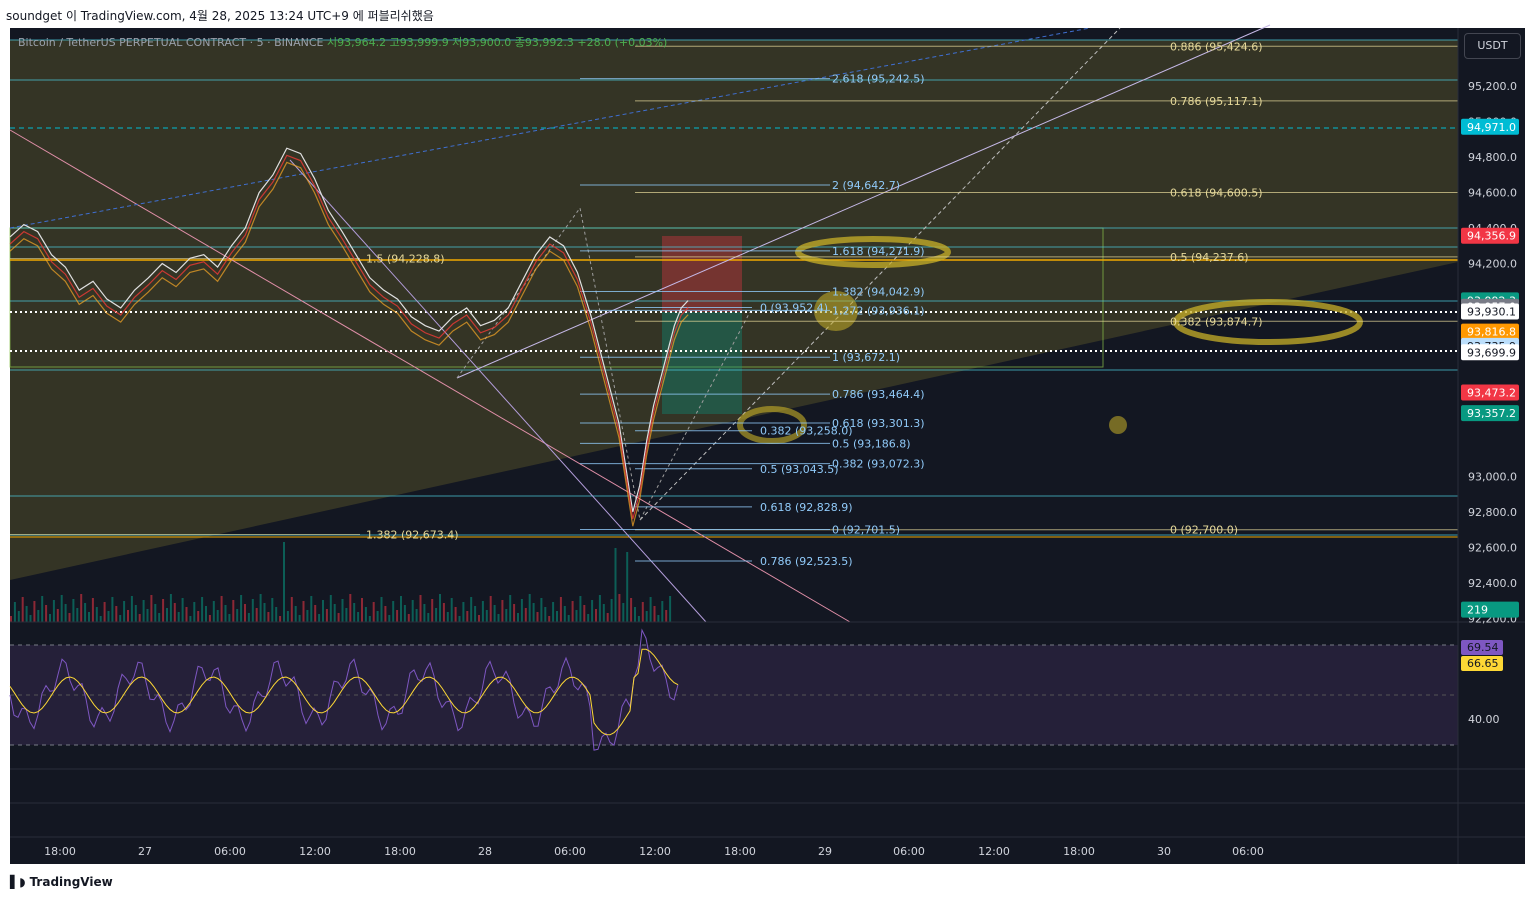  I want to click on rsi-tag-1: 66.65, so click(1483, 663).